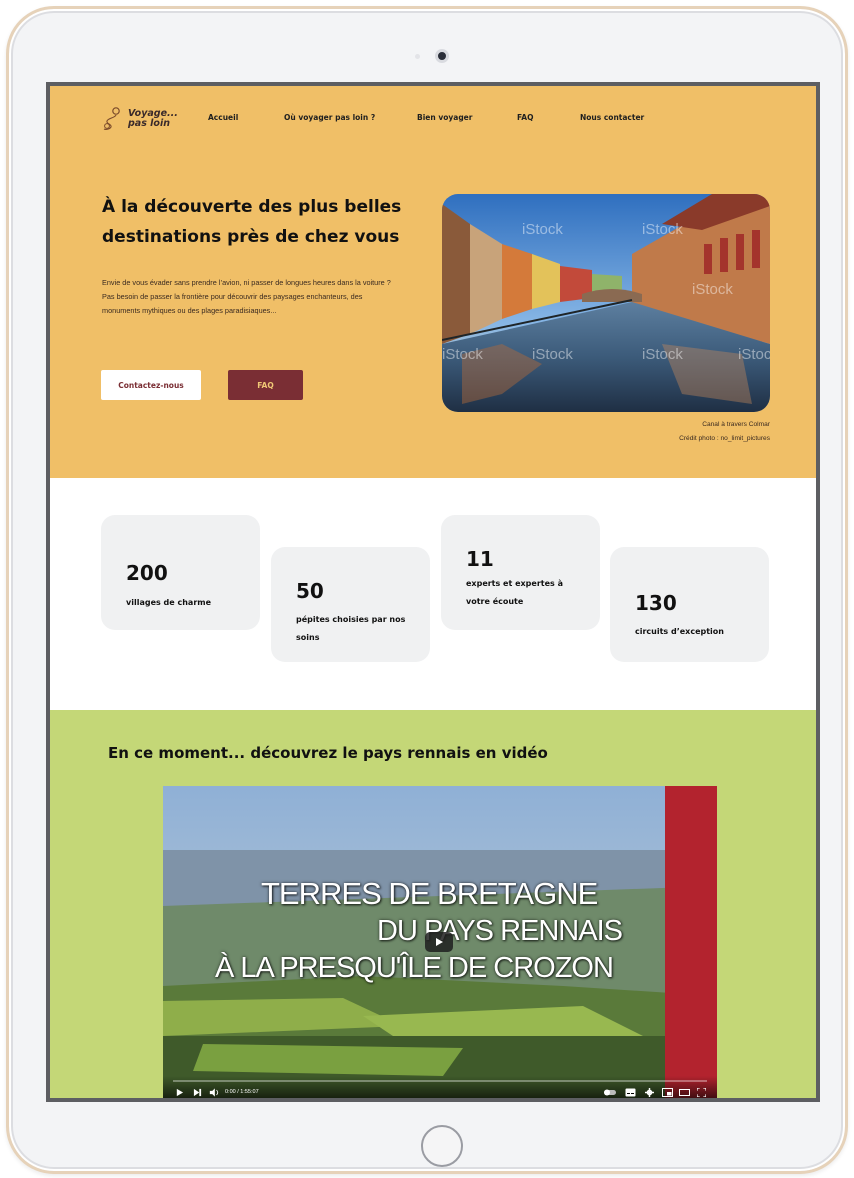  I want to click on stat-label: pépites choisies par nos soins, so click(351, 628).